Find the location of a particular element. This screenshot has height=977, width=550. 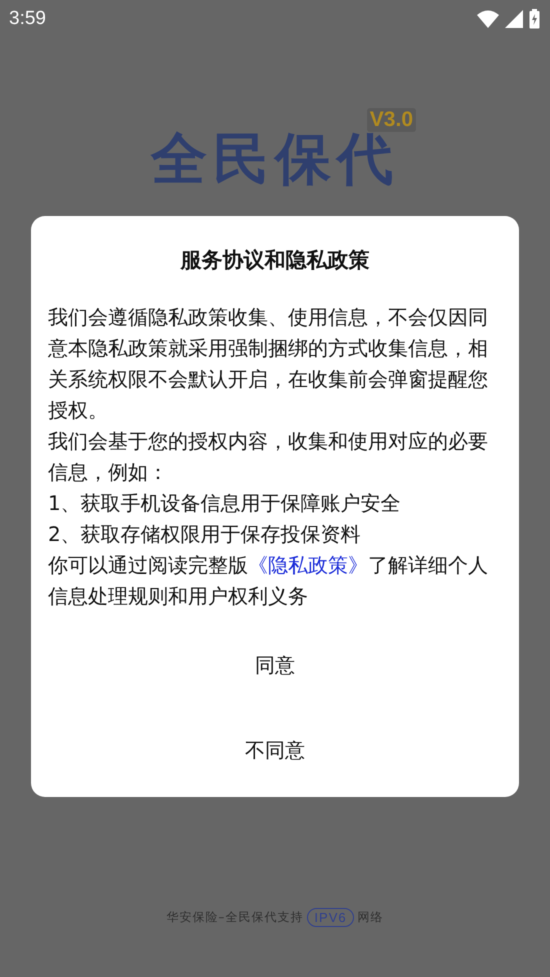

dialog-paragraph: 1、获取手机设备信息用于保障账户安全 is located at coordinates (225, 503).